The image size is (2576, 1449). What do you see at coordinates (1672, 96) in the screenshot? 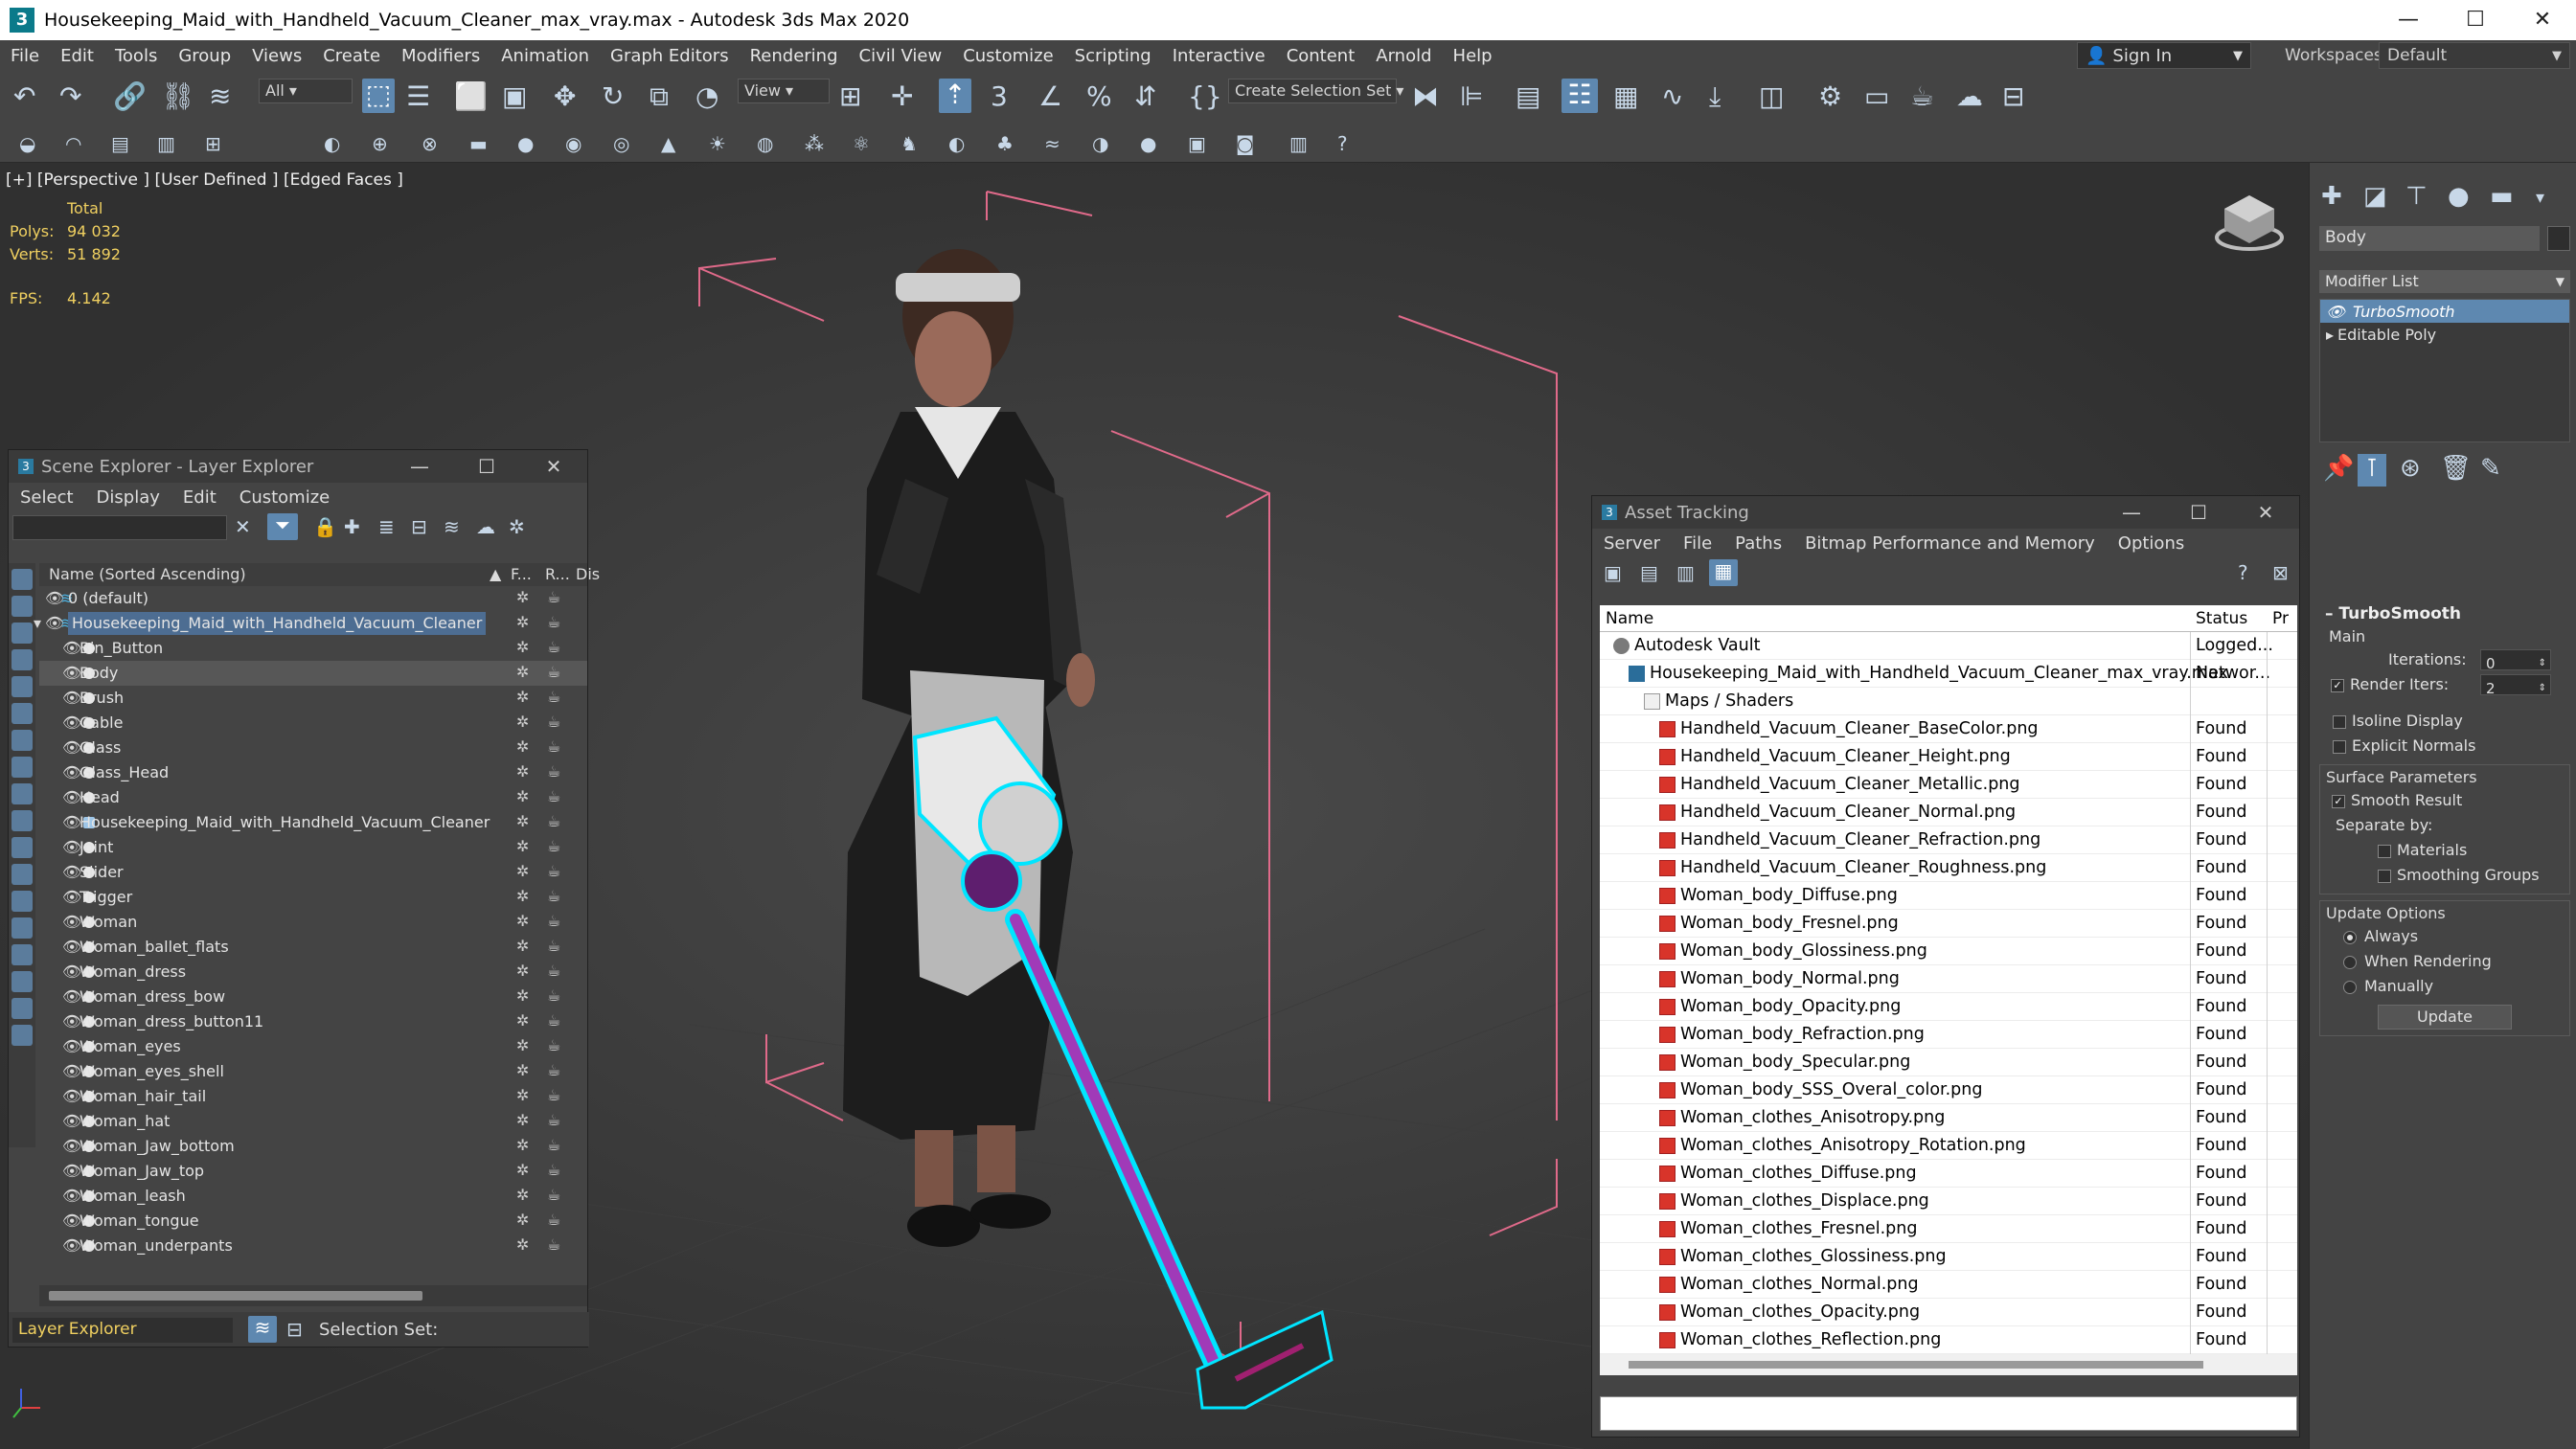
I see `curve-editor-icon: ∿` at bounding box center [1672, 96].